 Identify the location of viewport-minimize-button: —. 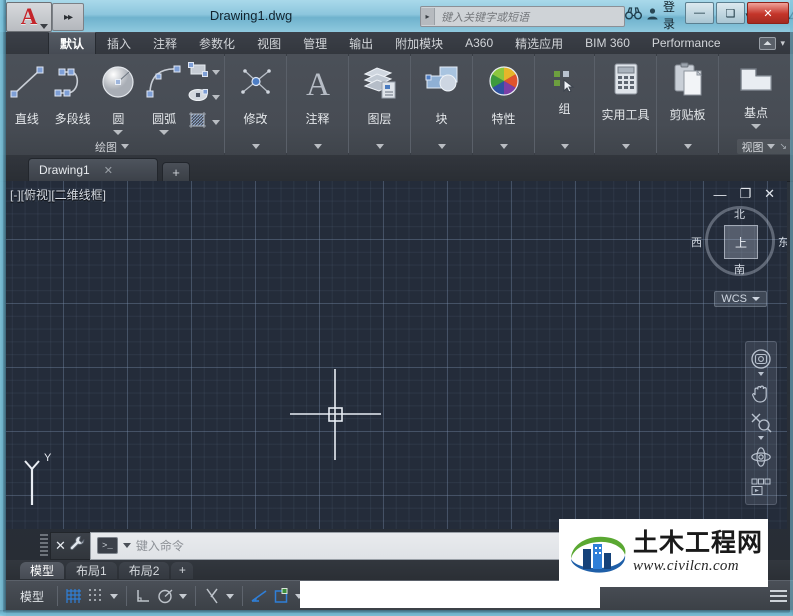
(719, 194).